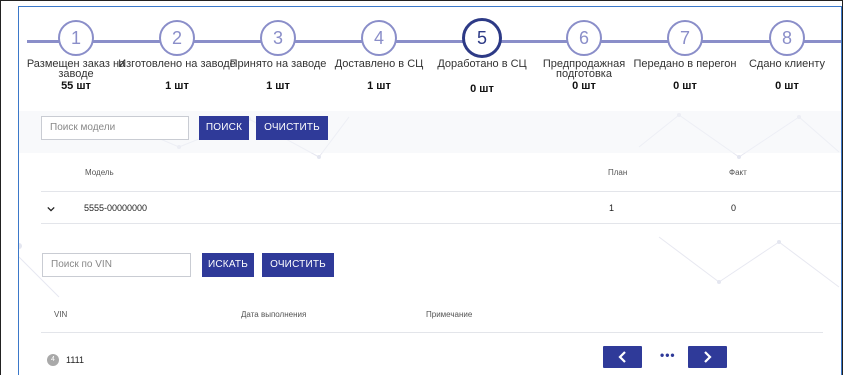 This screenshot has height=375, width=843. I want to click on column-header-vin: VIN, so click(61, 314).